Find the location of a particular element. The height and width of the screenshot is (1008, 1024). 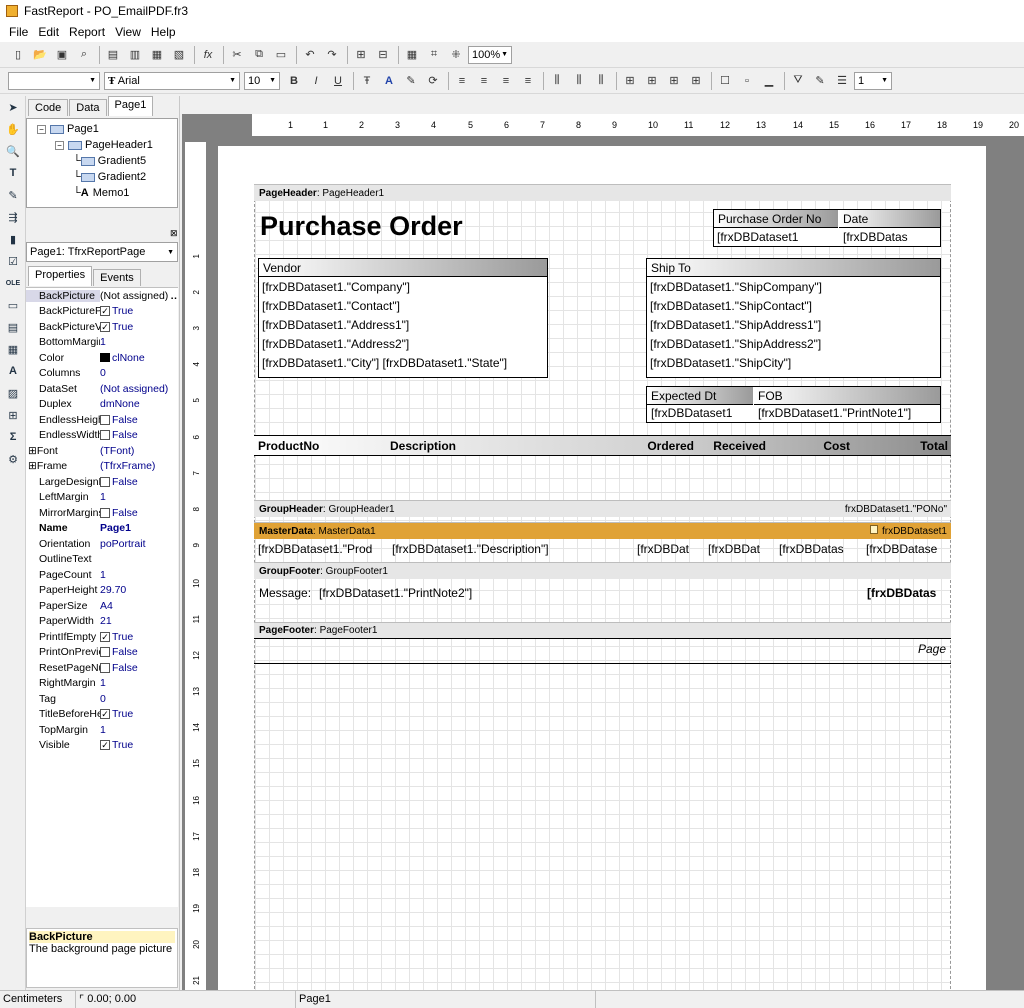

align-top-icon: ⫼ is located at coordinates (557, 81).